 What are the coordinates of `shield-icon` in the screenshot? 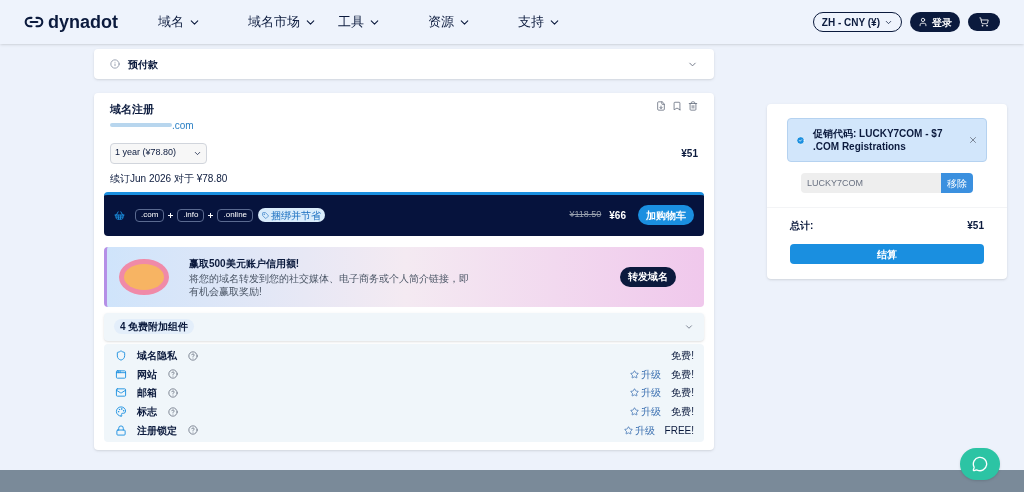 It's located at (121, 356).